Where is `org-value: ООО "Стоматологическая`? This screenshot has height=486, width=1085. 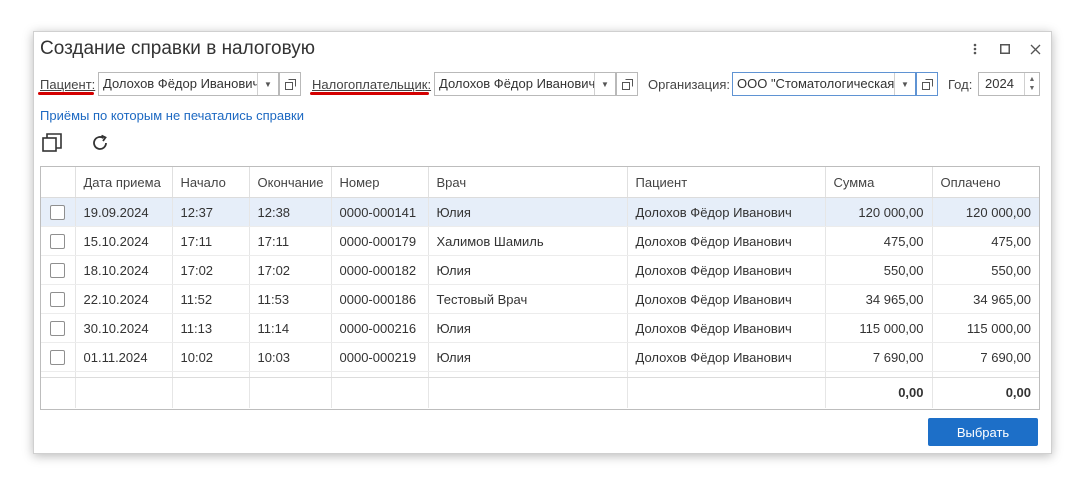
org-value: ООО "Стоматологическая is located at coordinates (815, 83).